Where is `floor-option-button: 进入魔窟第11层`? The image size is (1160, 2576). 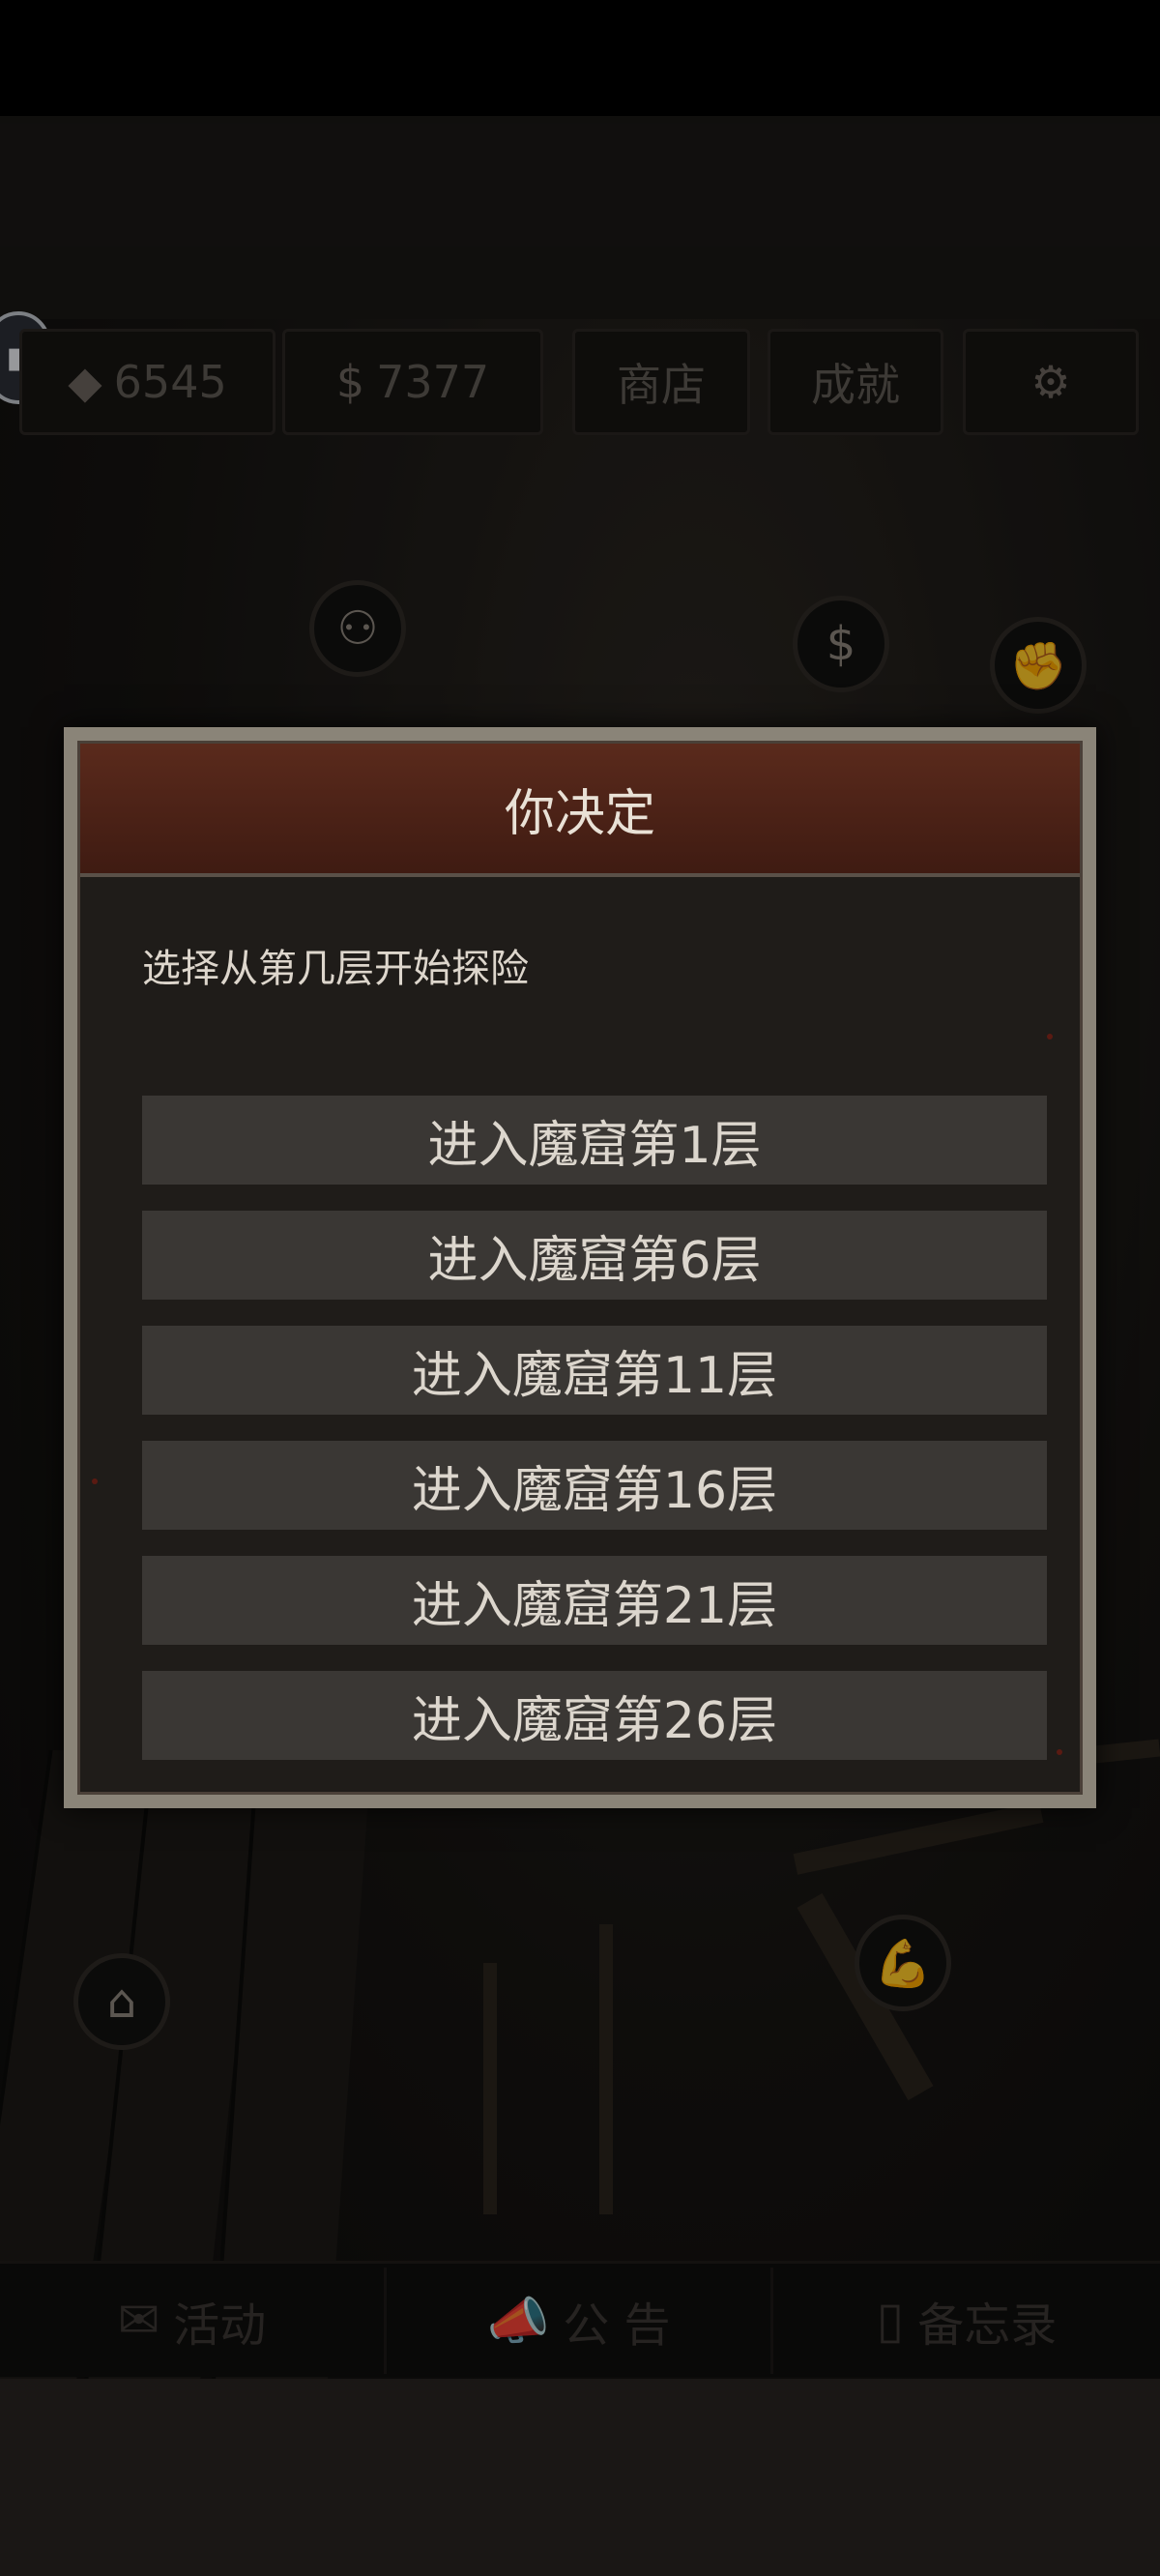 floor-option-button: 进入魔窟第11层 is located at coordinates (594, 1370).